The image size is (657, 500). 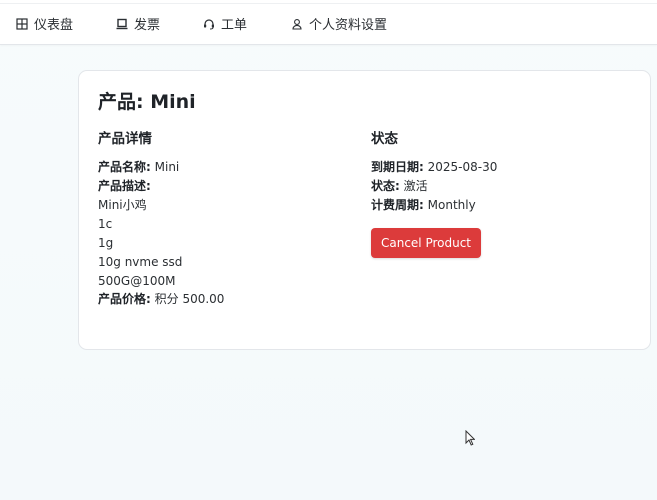 I want to click on status-label: 状态:, so click(x=385, y=186).